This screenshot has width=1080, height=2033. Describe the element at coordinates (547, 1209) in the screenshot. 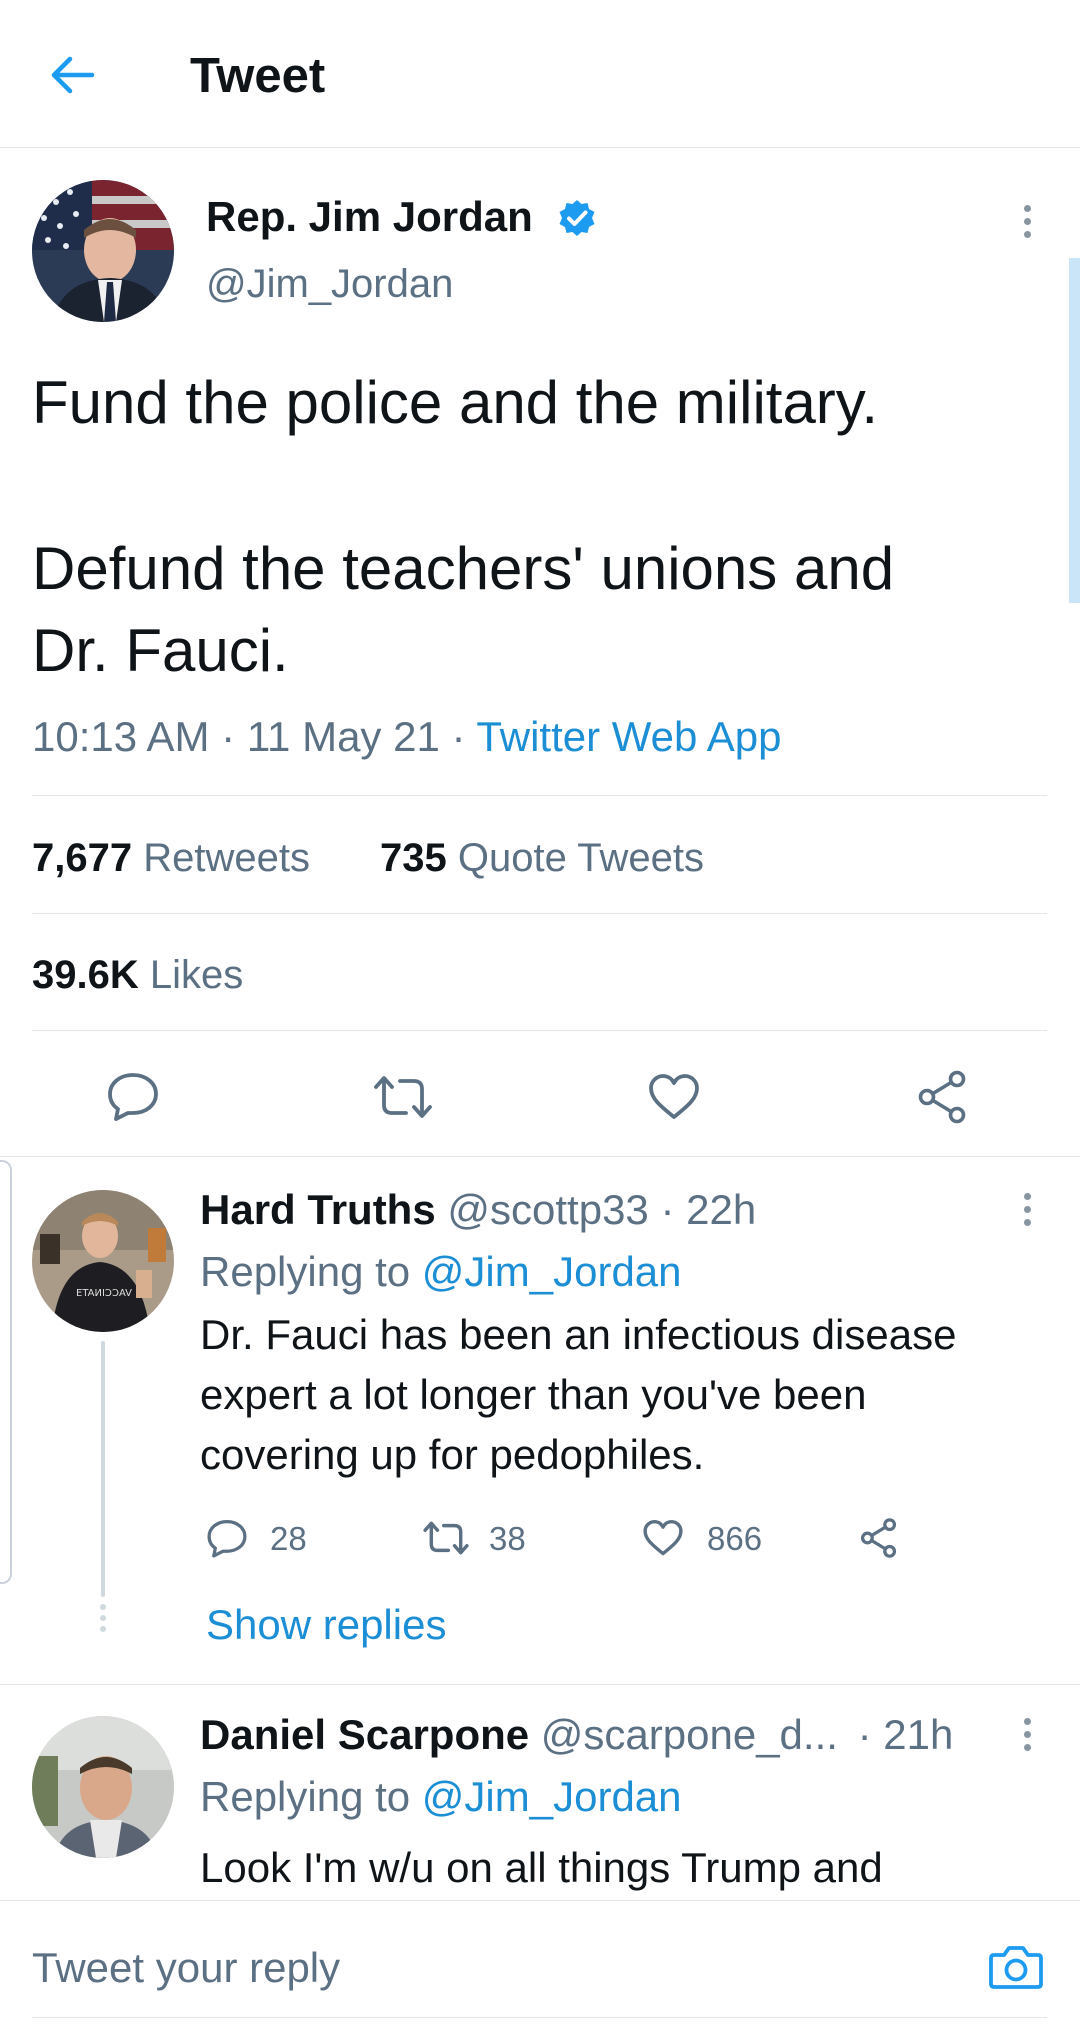

I see `reply-author-handle: @scottp33` at that location.